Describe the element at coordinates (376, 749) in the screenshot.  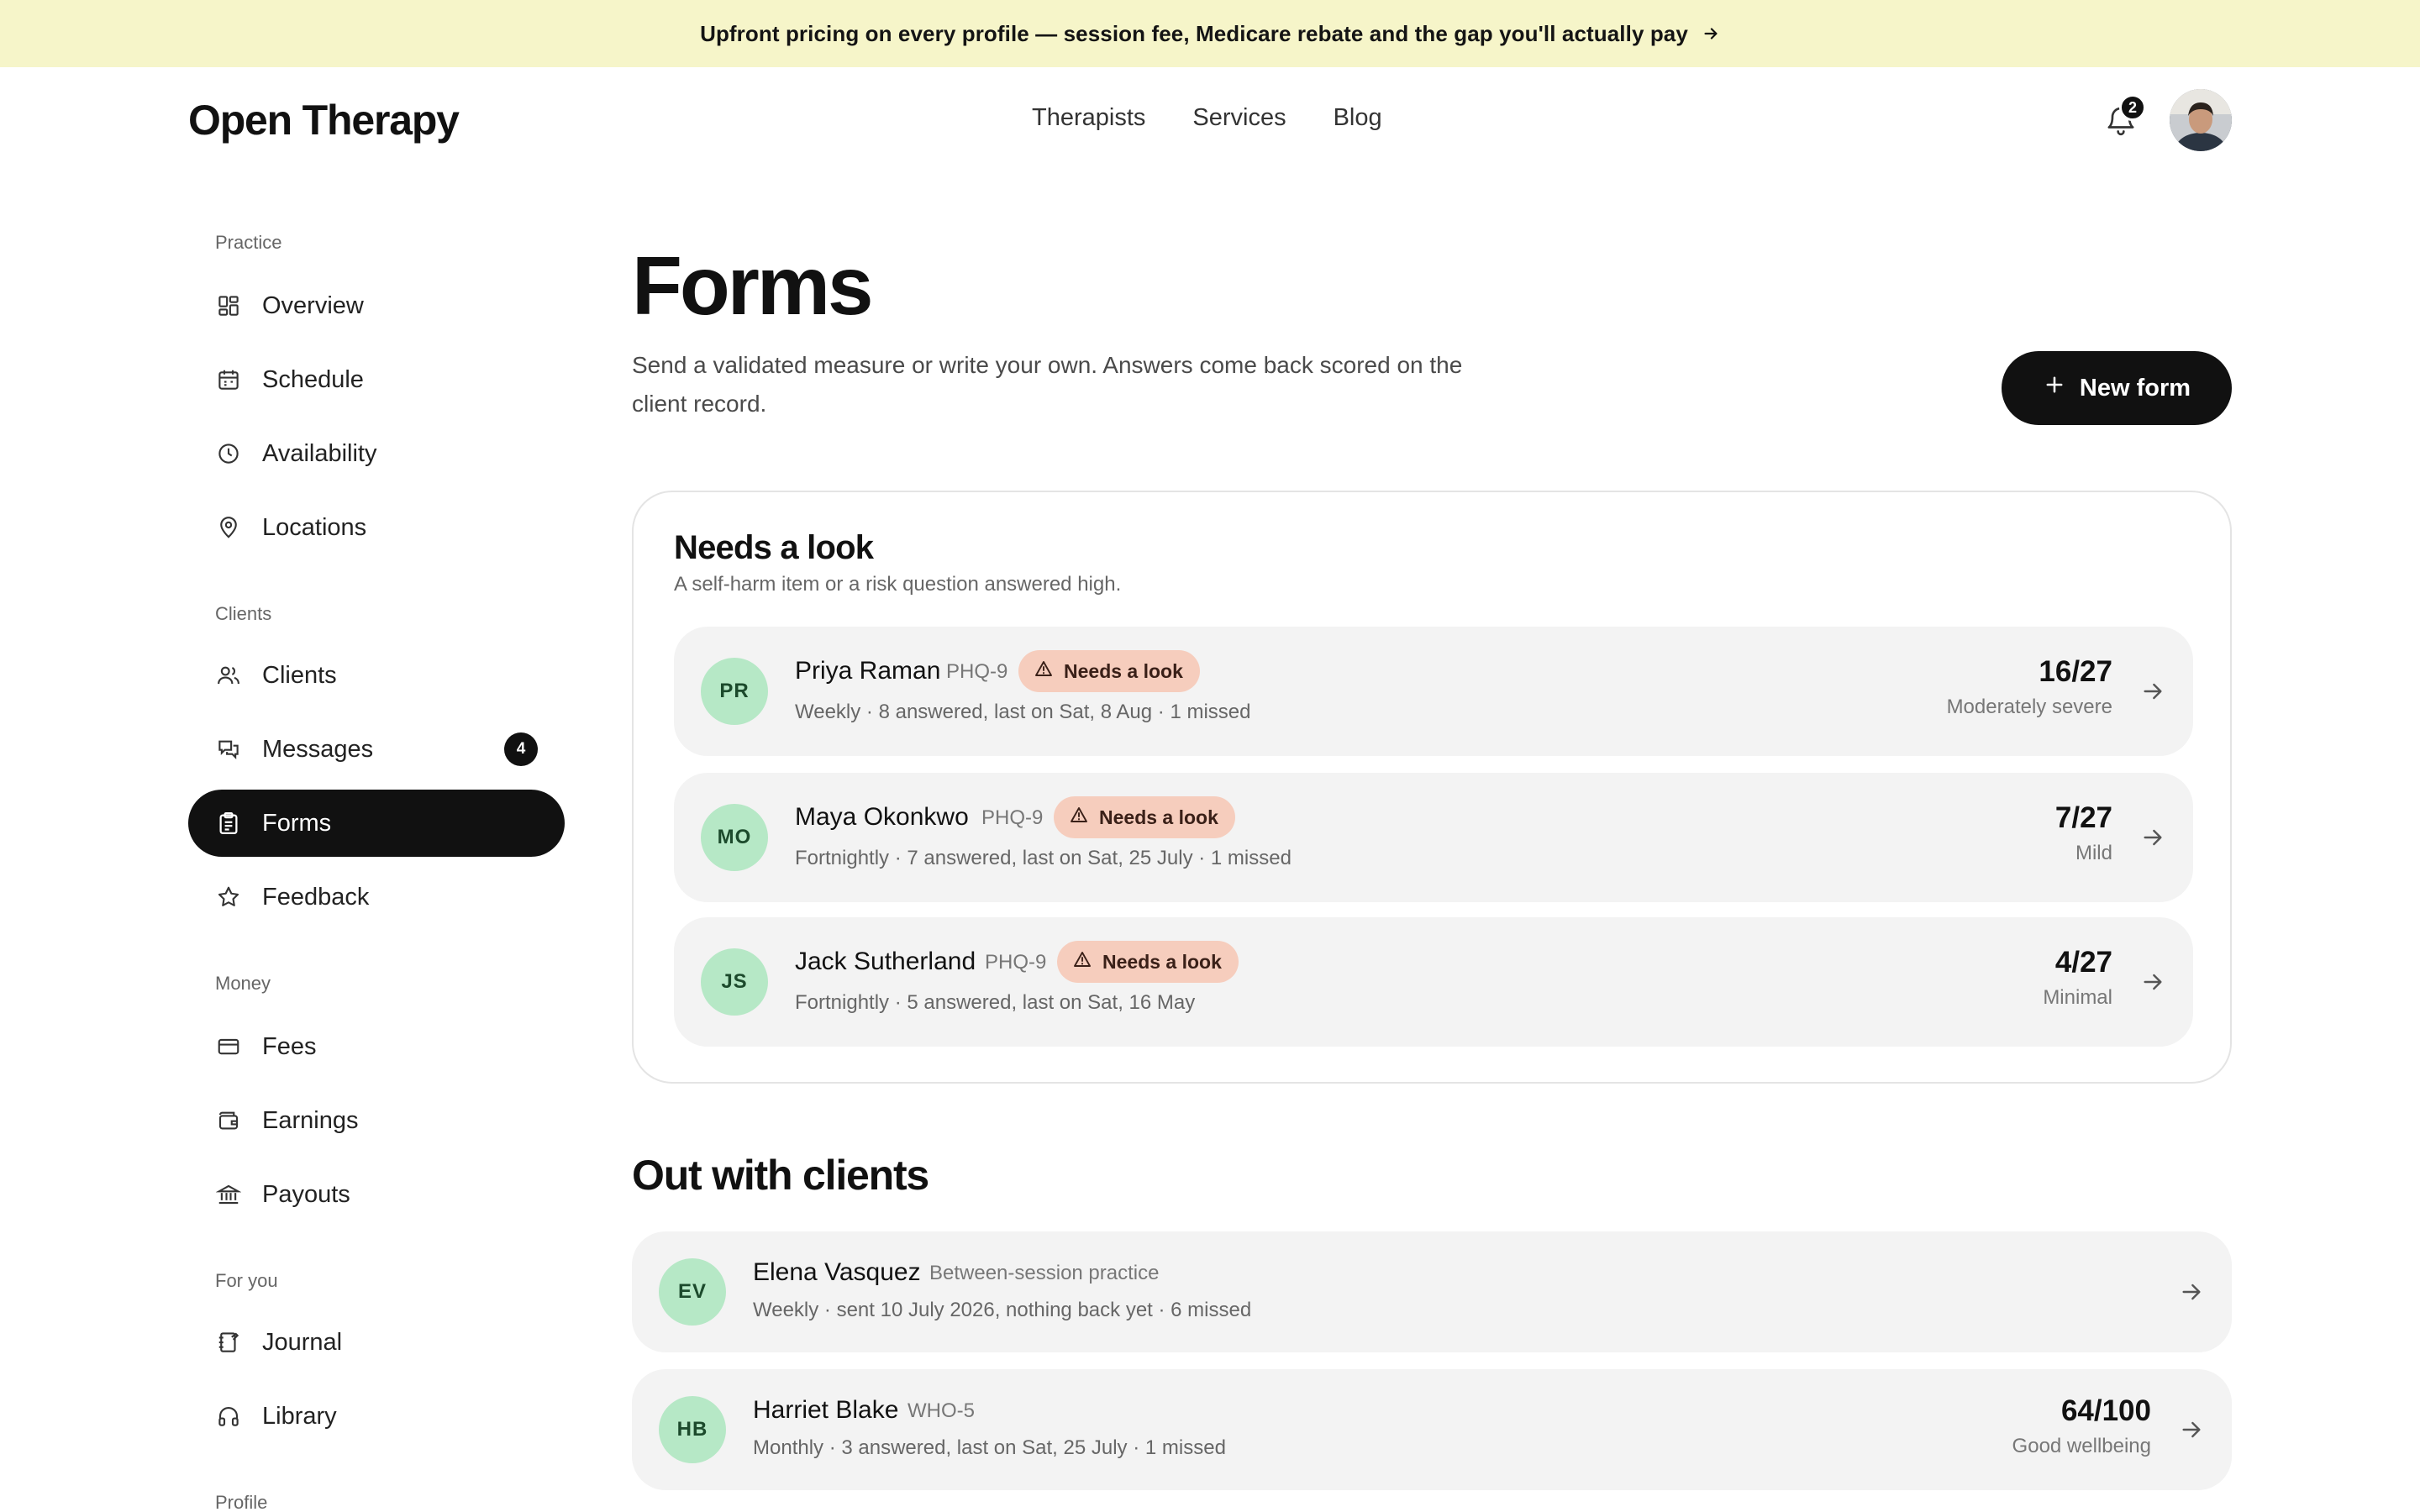
I see `sidebar-item-messages: Messages 4` at that location.